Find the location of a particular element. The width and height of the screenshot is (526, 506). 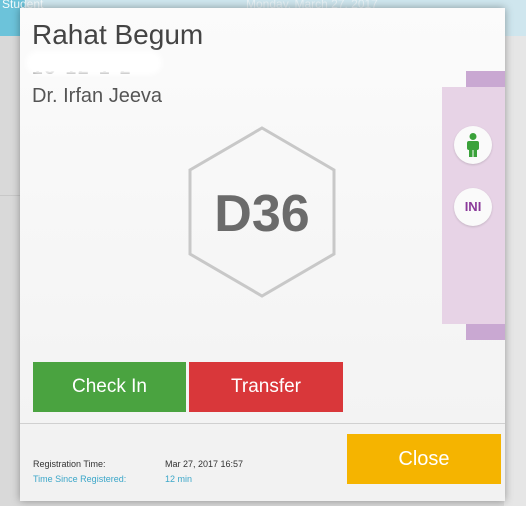

bed-hexagon: D36 is located at coordinates (262, 212).